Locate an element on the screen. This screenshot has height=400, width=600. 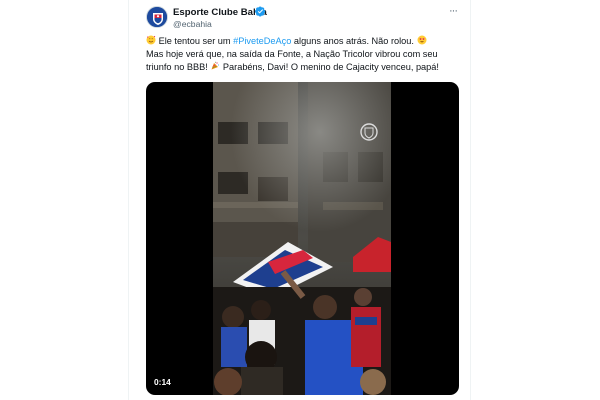
star-struck-emoji is located at coordinates (421, 40).